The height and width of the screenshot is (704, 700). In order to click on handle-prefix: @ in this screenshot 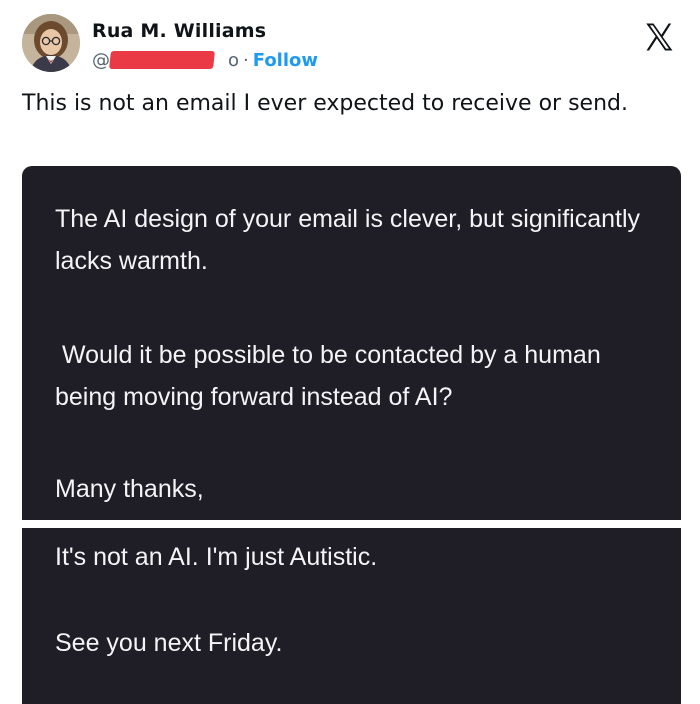, I will do `click(101, 60)`.